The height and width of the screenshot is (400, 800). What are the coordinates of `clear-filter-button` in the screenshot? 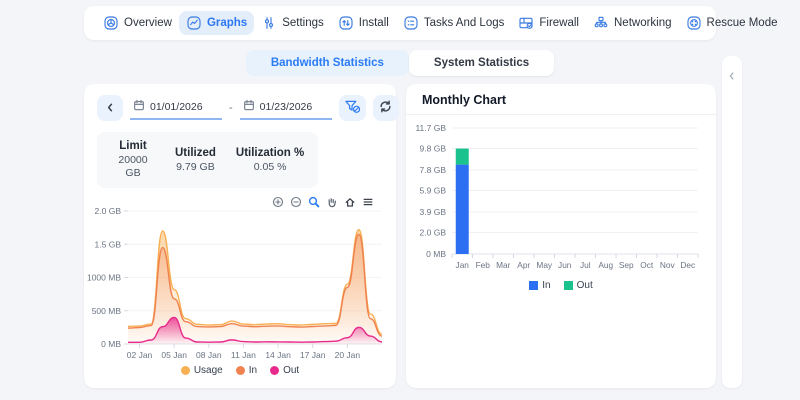 It's located at (352, 108).